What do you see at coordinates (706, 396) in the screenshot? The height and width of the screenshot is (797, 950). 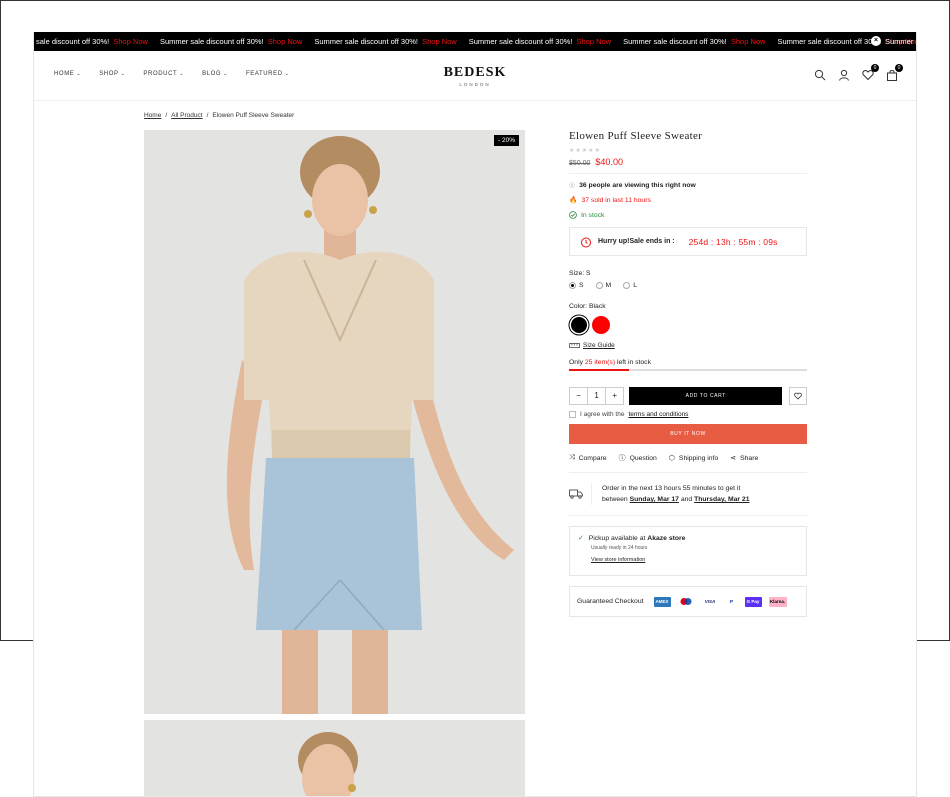 I see `add-to-cart-button: ADD TO CART` at bounding box center [706, 396].